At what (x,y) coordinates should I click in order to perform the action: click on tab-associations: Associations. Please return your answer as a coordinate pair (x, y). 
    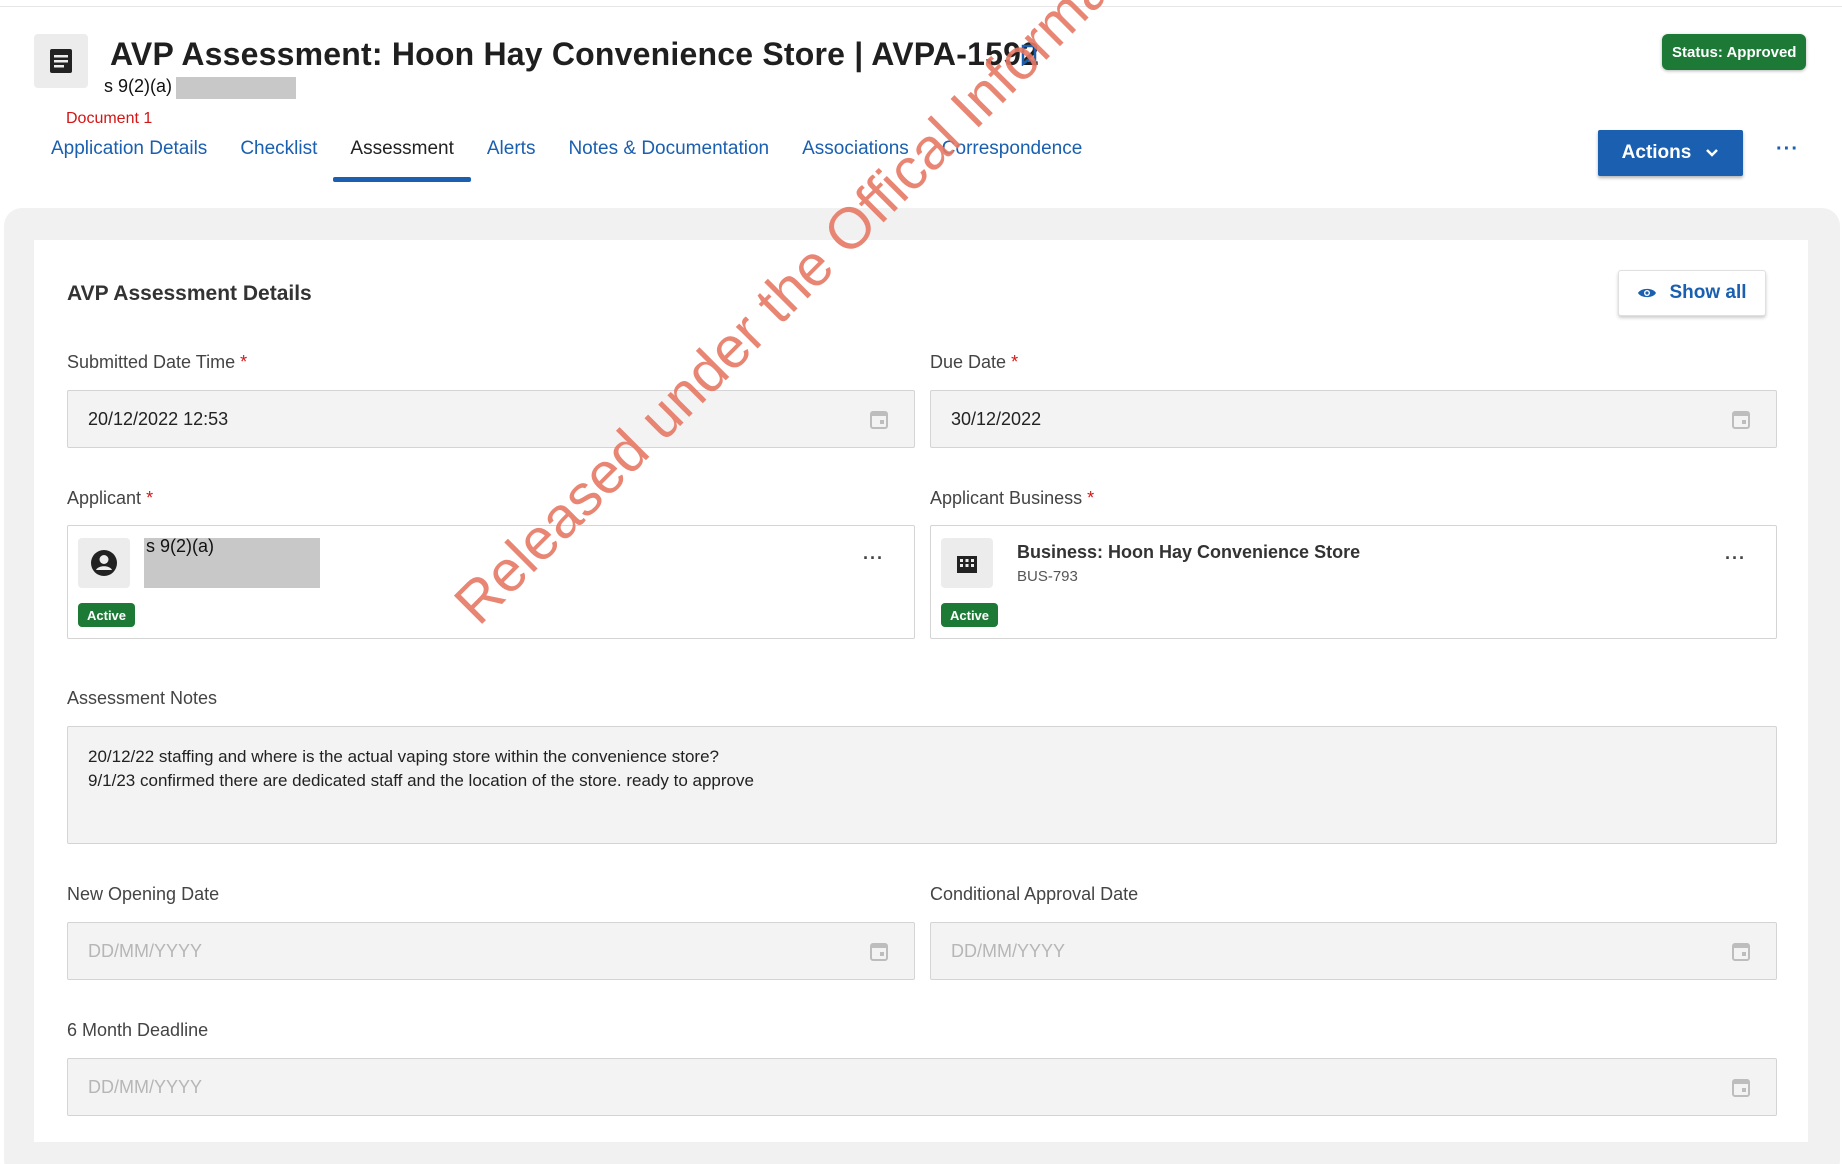
    Looking at the image, I should click on (855, 156).